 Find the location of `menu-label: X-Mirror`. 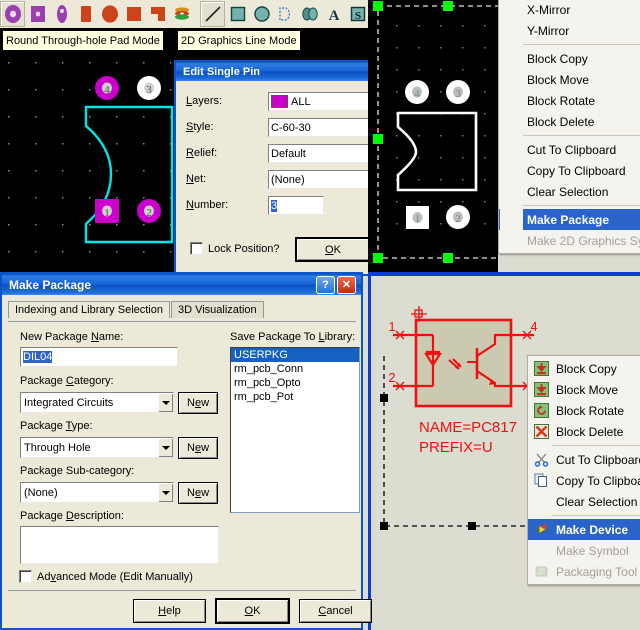

menu-label: X-Mirror is located at coordinates (549, 9).